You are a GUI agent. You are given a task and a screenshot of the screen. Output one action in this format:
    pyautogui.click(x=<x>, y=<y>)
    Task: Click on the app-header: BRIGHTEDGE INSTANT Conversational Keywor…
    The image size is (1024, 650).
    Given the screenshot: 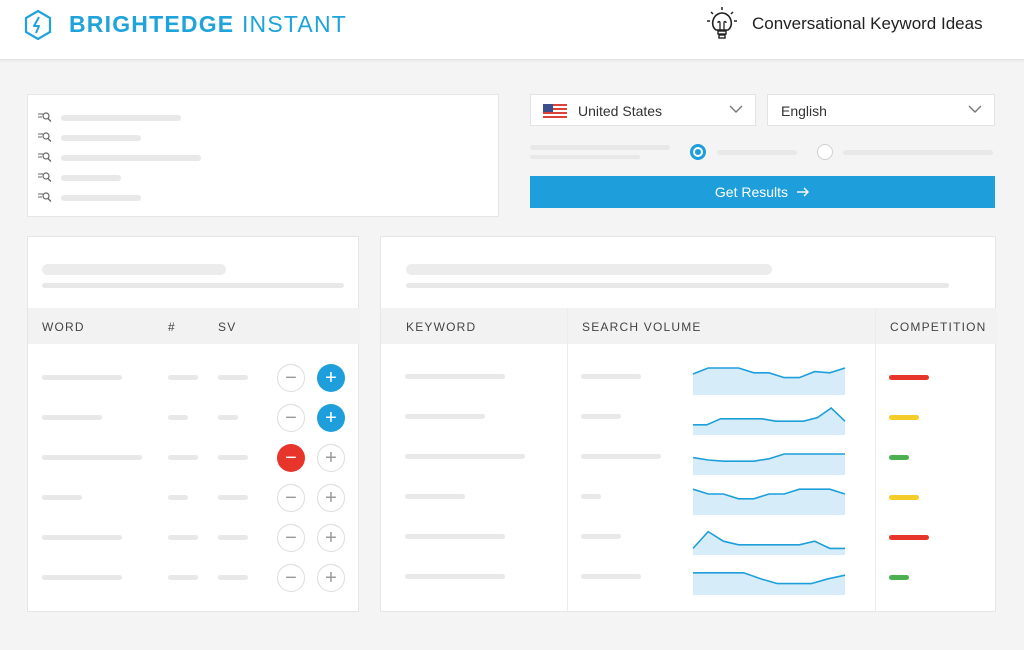 What is the action you would take?
    pyautogui.click(x=512, y=30)
    